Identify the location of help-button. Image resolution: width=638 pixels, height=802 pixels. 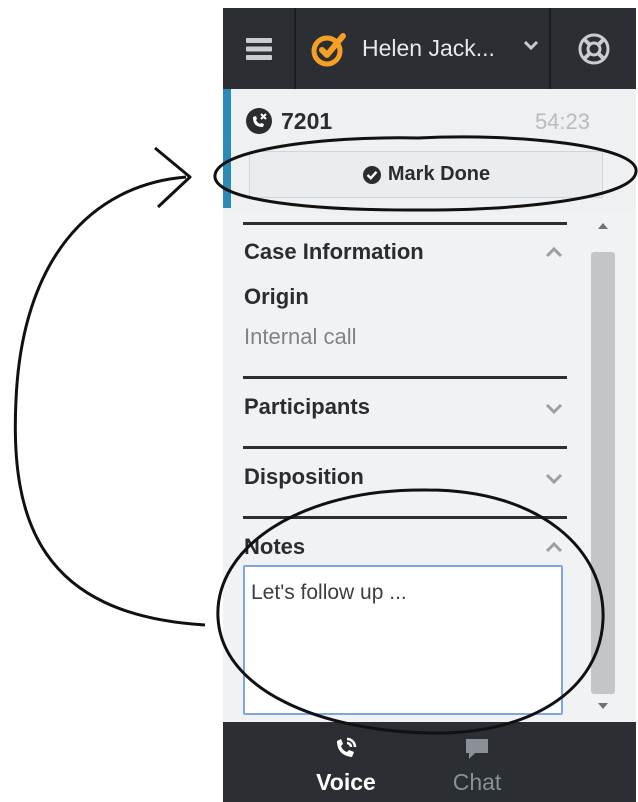
(593, 48).